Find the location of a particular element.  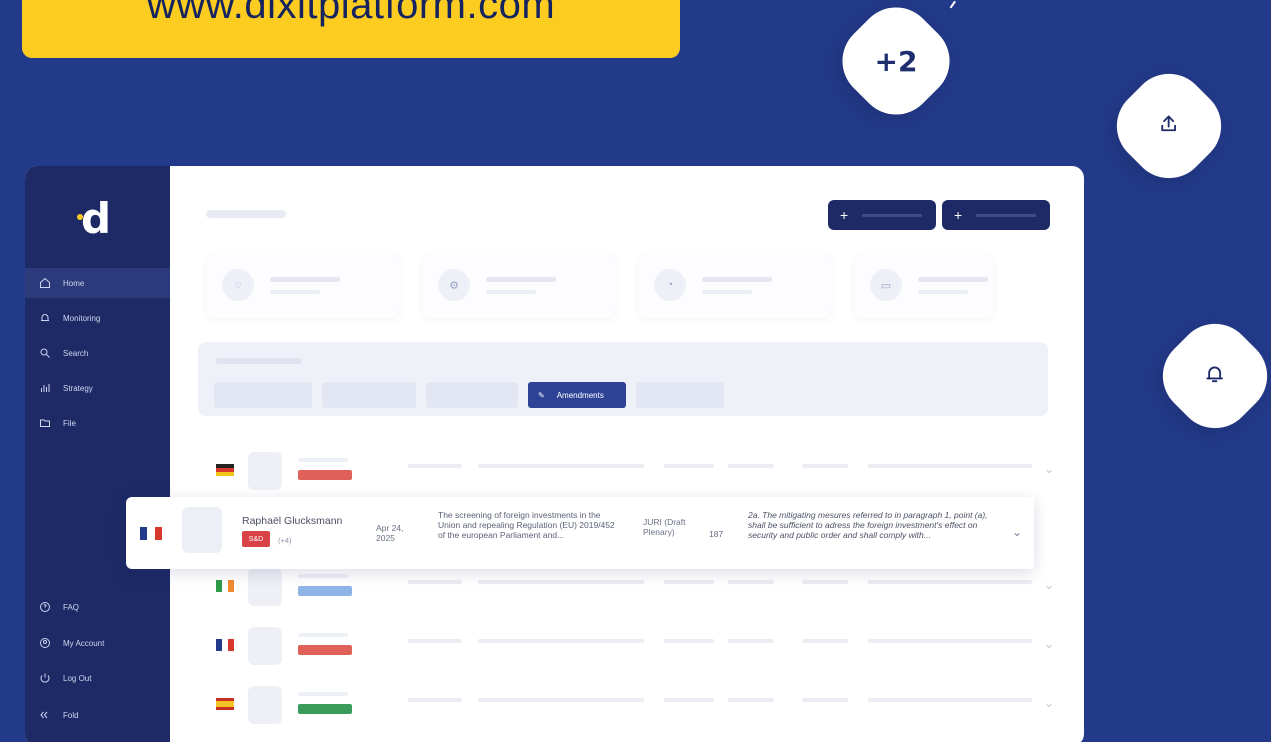

folder-icon: ▭ is located at coordinates (886, 285).